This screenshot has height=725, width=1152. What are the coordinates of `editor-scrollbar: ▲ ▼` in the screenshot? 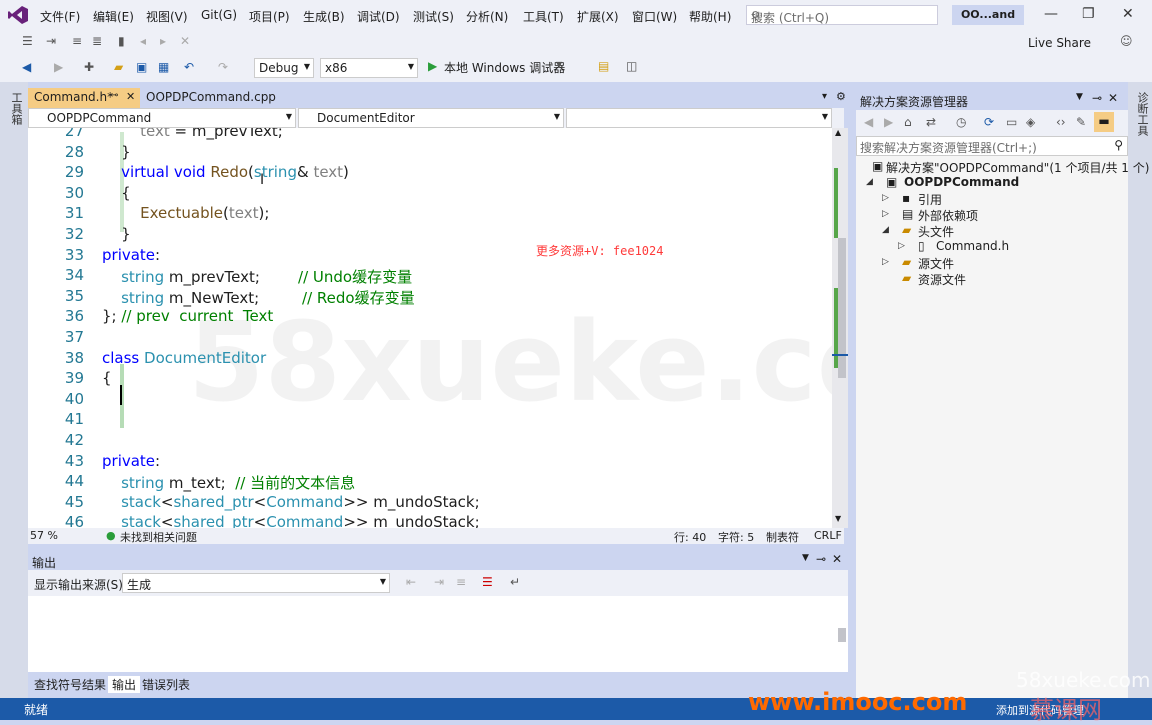 It's located at (840, 328).